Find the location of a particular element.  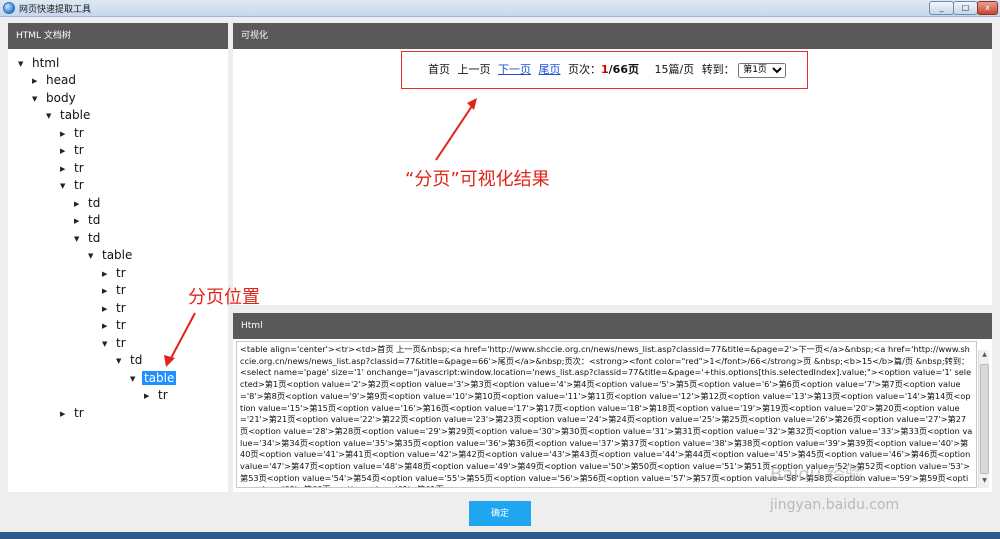

pager-current-page: 1 is located at coordinates (605, 69).